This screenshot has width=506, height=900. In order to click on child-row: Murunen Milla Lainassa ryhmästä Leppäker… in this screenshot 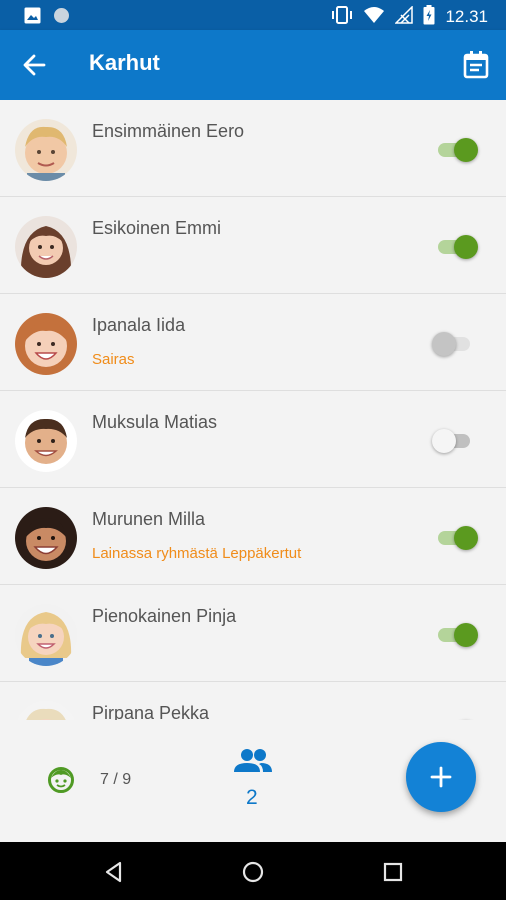, I will do `click(253, 536)`.